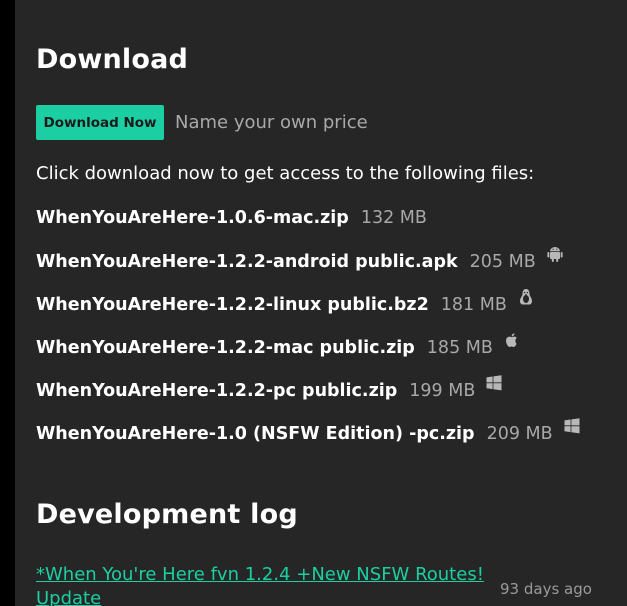 Image resolution: width=627 pixels, height=606 pixels. Describe the element at coordinates (247, 262) in the screenshot. I see `file-name: WhenYouAreHere-1.2.2-android public.apk` at that location.